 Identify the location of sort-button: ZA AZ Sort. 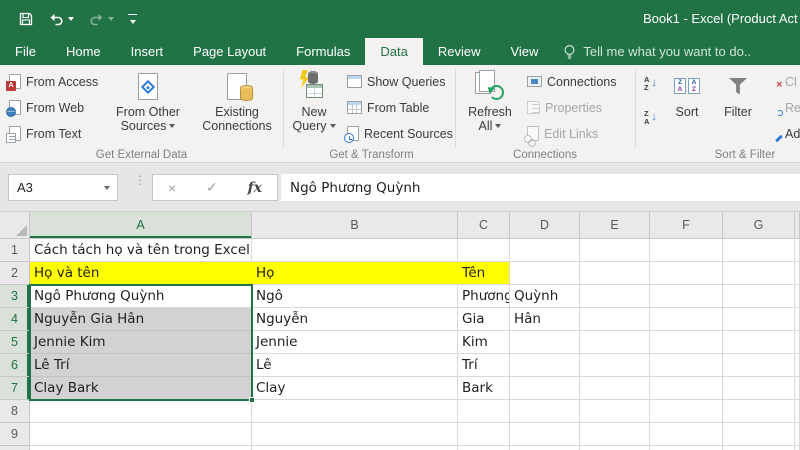
(687, 108).